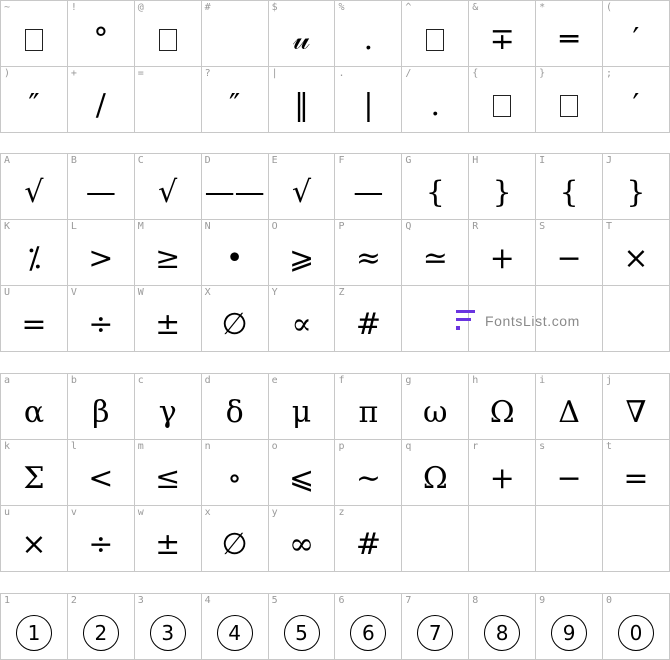 The height and width of the screenshot is (660, 670). I want to click on key-label: 1, so click(7, 600).